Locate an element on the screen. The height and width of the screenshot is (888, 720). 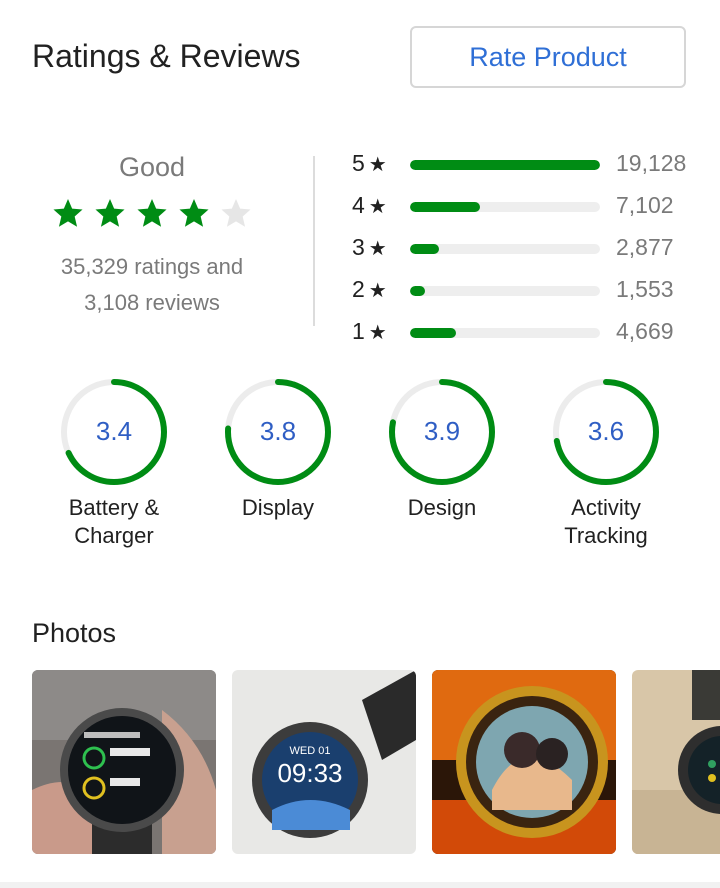
aspect-label: Design is located at coordinates (442, 508).